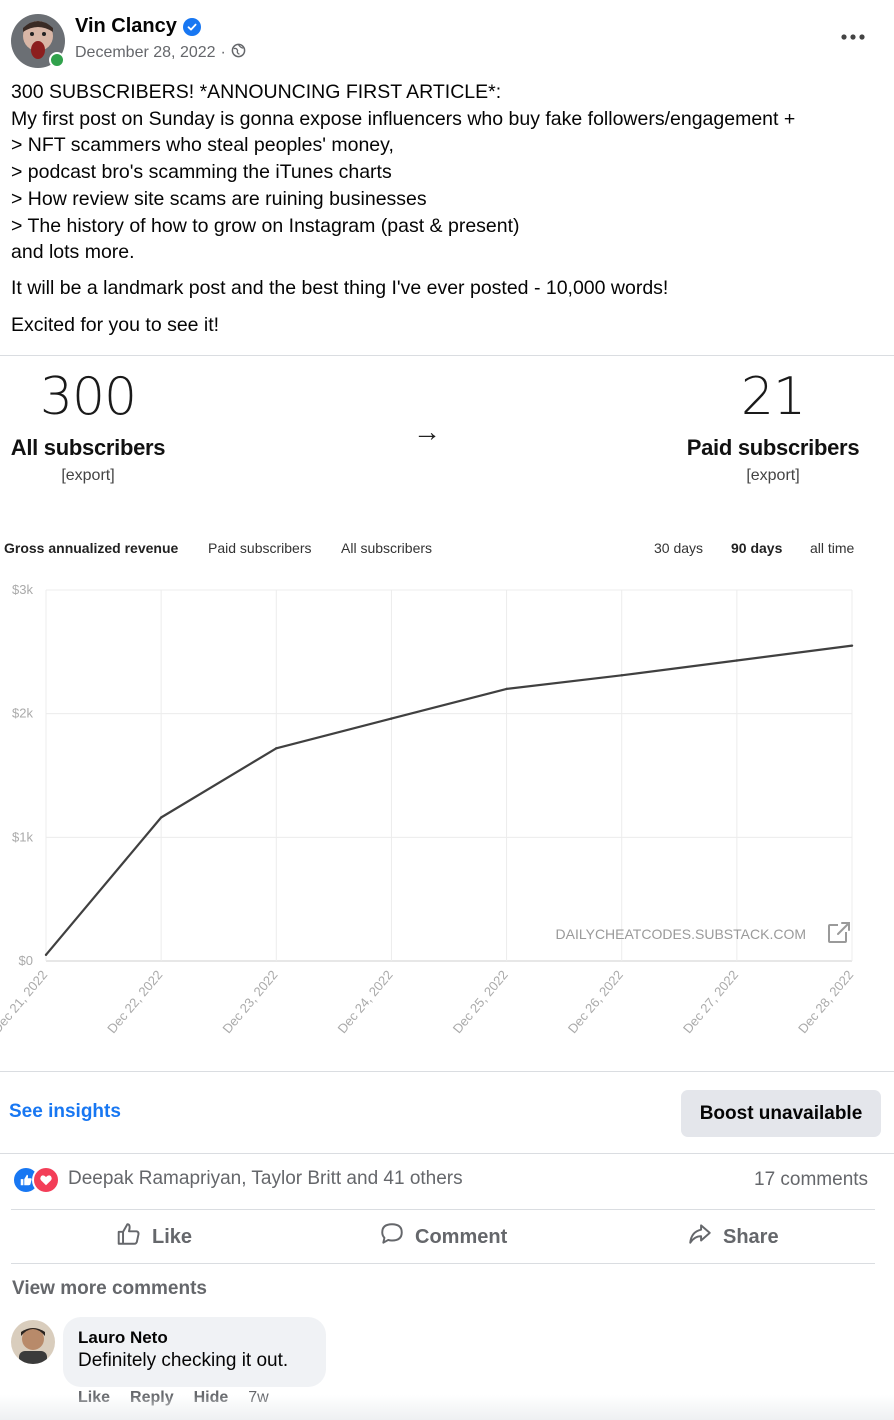  Describe the element at coordinates (91, 548) in the screenshot. I see `tab-gross-annualized-revenue: Gross annualized revenue` at that location.